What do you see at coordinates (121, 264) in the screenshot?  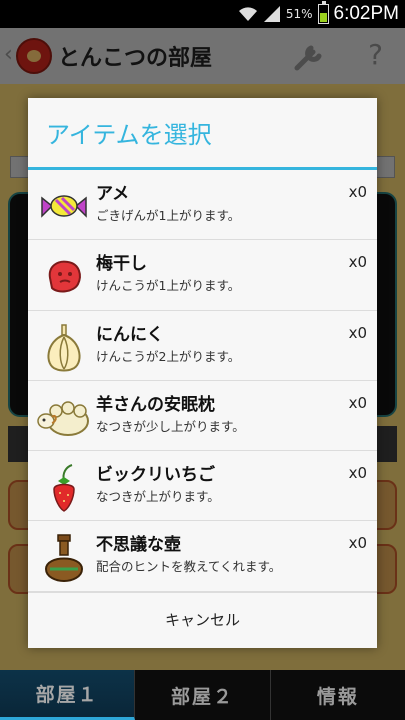 I see `item-name: 梅干し` at bounding box center [121, 264].